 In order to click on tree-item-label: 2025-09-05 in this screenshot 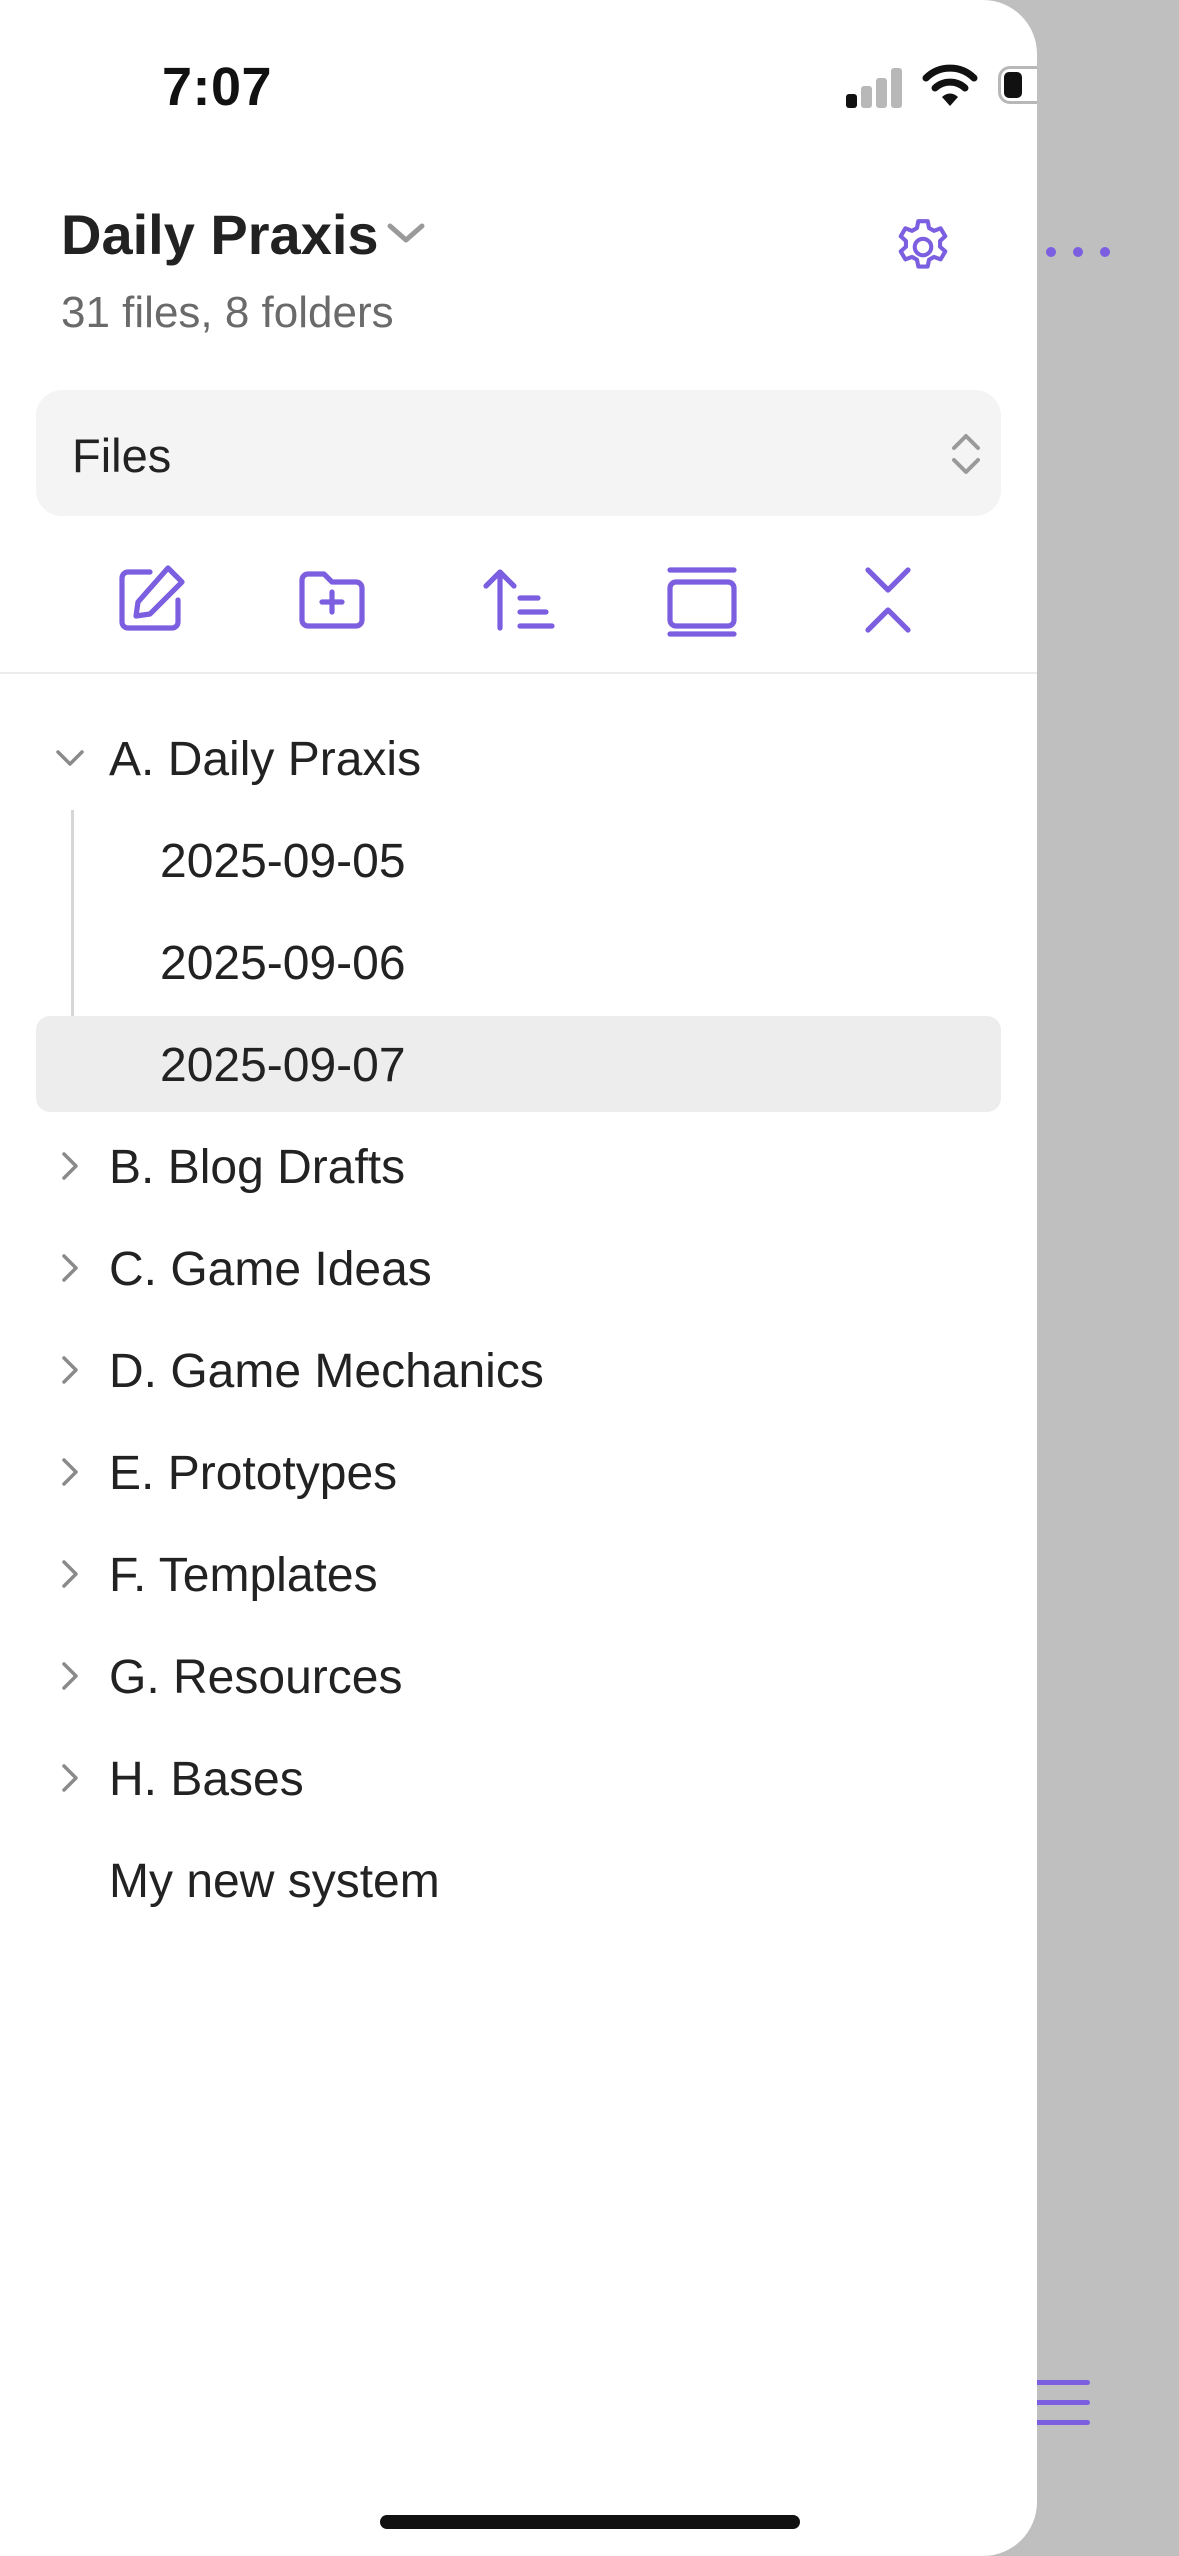, I will do `click(283, 861)`.